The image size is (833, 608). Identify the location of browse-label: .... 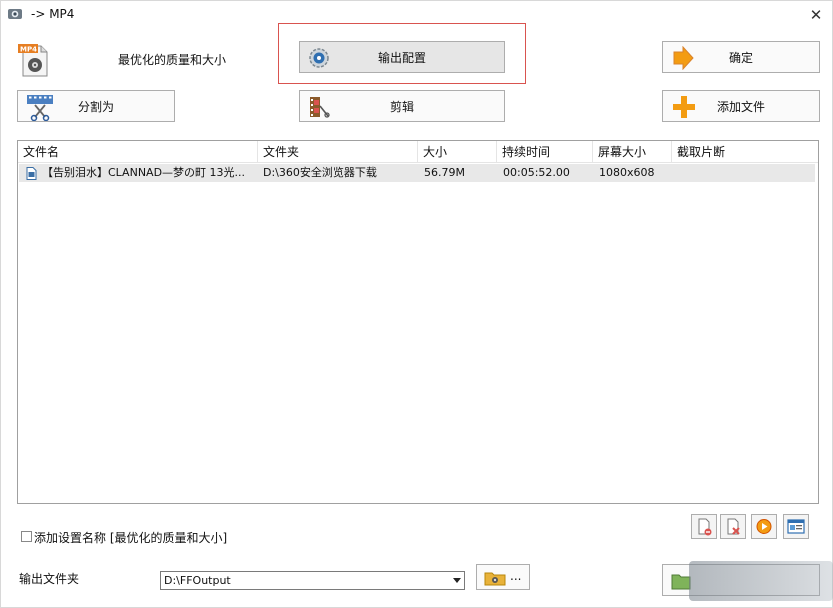
(515, 576).